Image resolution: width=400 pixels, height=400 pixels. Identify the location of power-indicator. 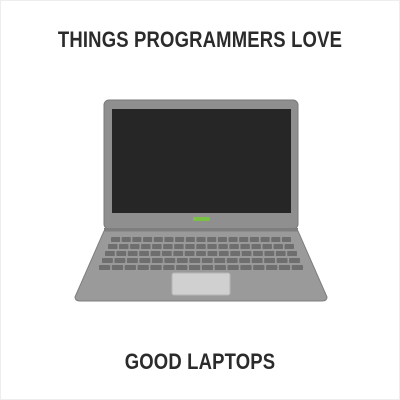
(201, 219).